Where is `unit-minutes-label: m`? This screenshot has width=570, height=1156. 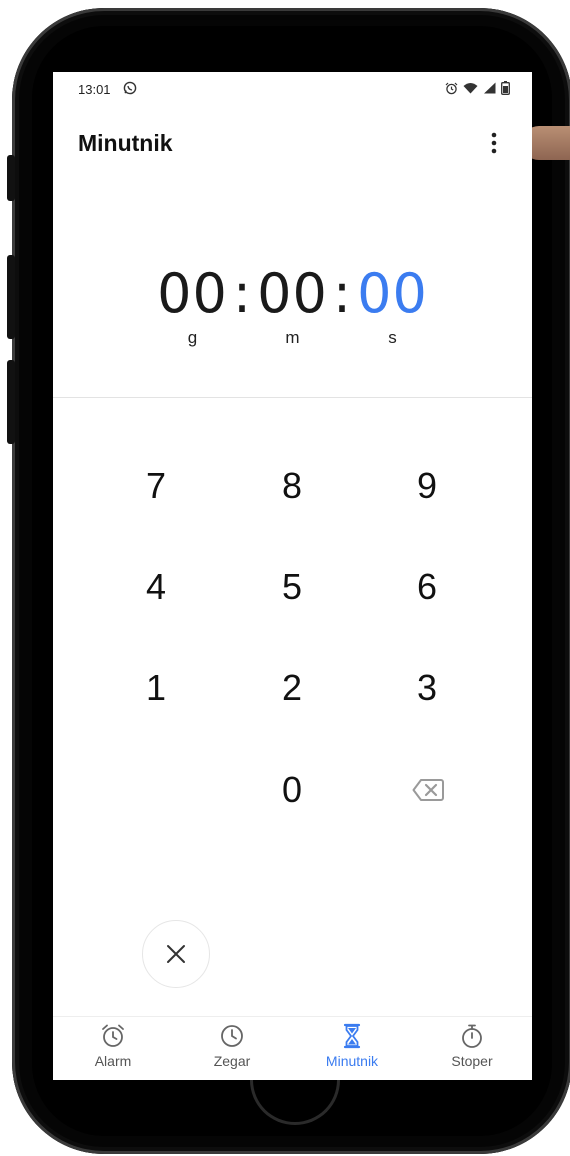
unit-minutes-label: m is located at coordinates (292, 337).